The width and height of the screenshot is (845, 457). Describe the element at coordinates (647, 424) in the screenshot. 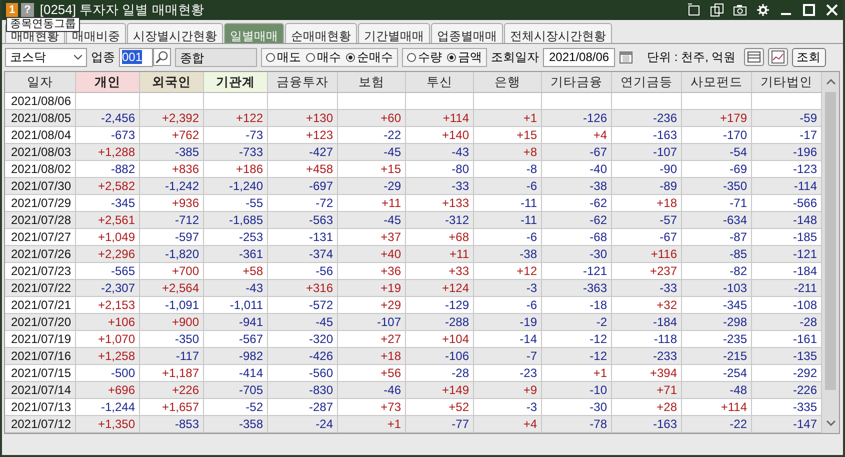

I see `table-cell: -163` at that location.